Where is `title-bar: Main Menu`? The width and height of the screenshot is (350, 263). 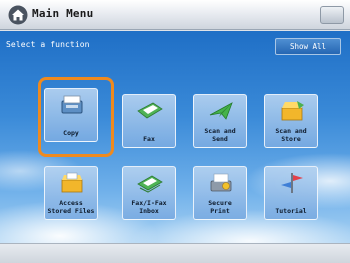
title-bar: Main Menu is located at coordinates (175, 15).